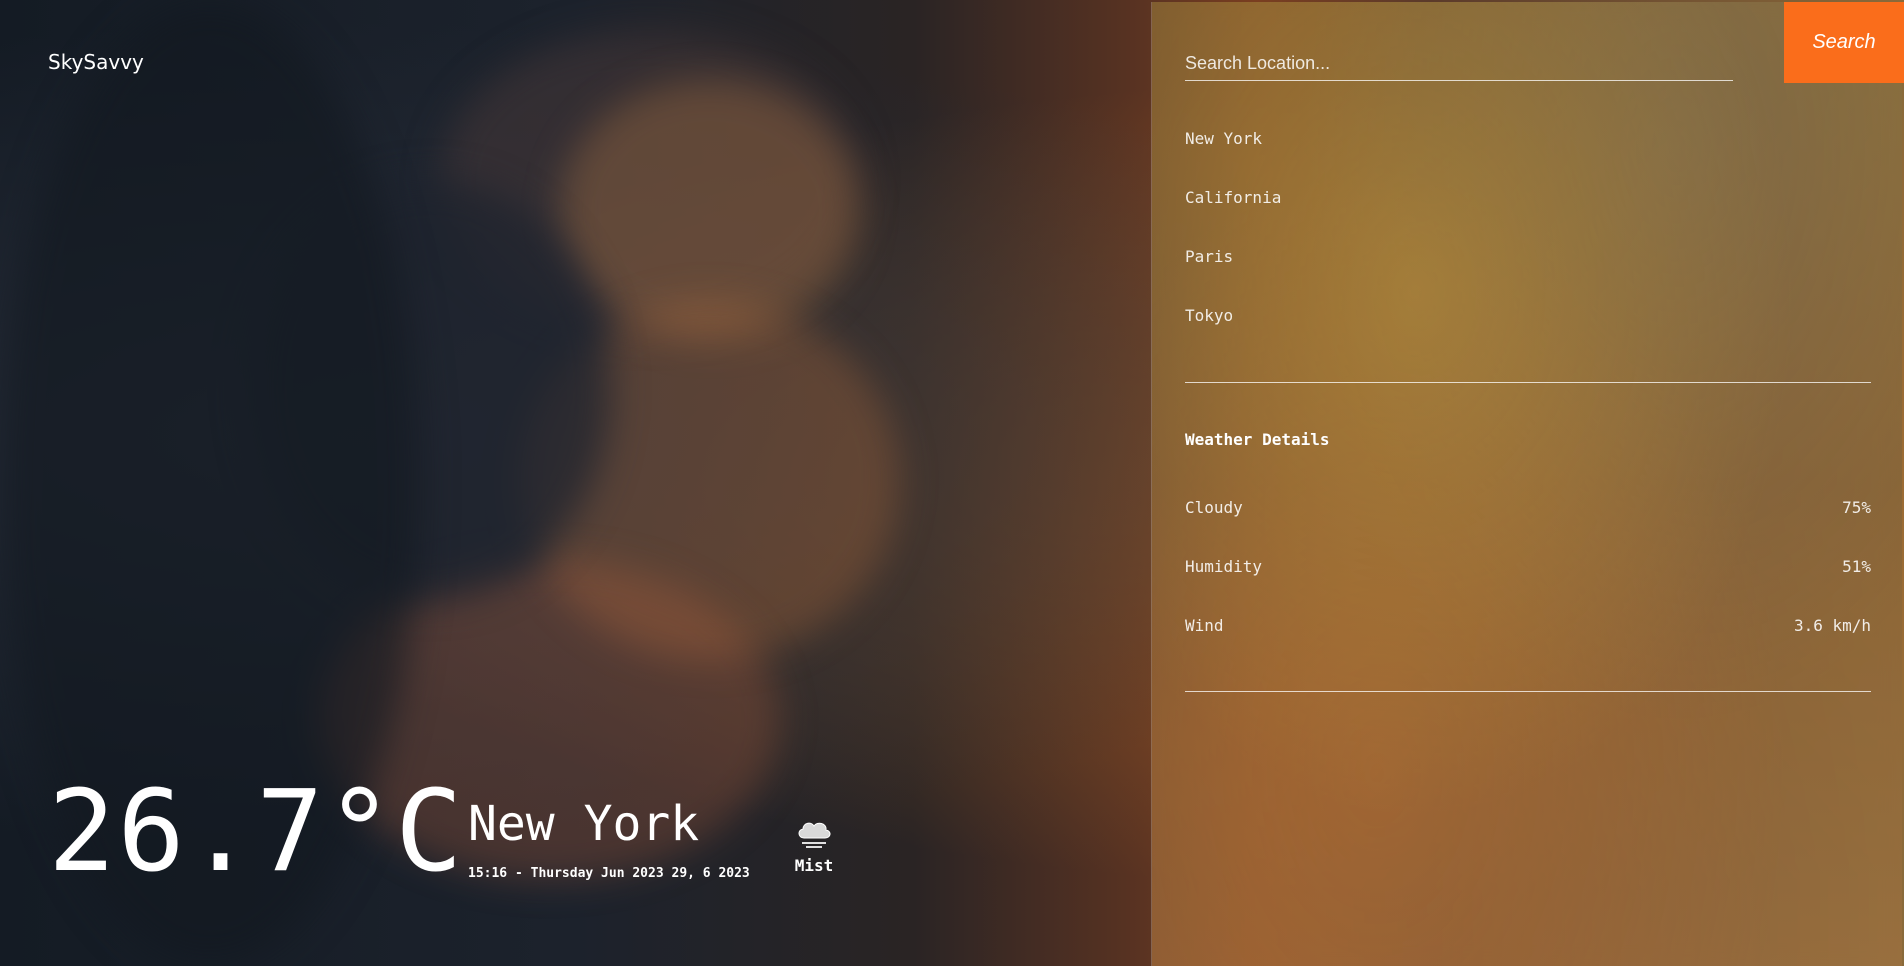 The width and height of the screenshot is (1904, 966). What do you see at coordinates (1528, 518) in the screenshot?
I see `detail-row-cloudy: Cloudy 75%` at bounding box center [1528, 518].